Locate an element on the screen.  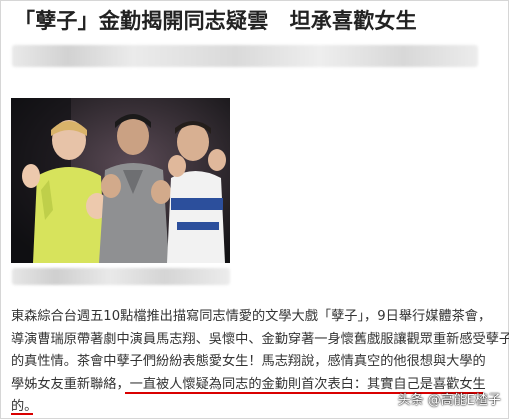
body-line: 的真性情。茶會中孽子們紛紛表態愛女生！馬志翔說，感情真空的他很想與大學的 is located at coordinates (248, 361).